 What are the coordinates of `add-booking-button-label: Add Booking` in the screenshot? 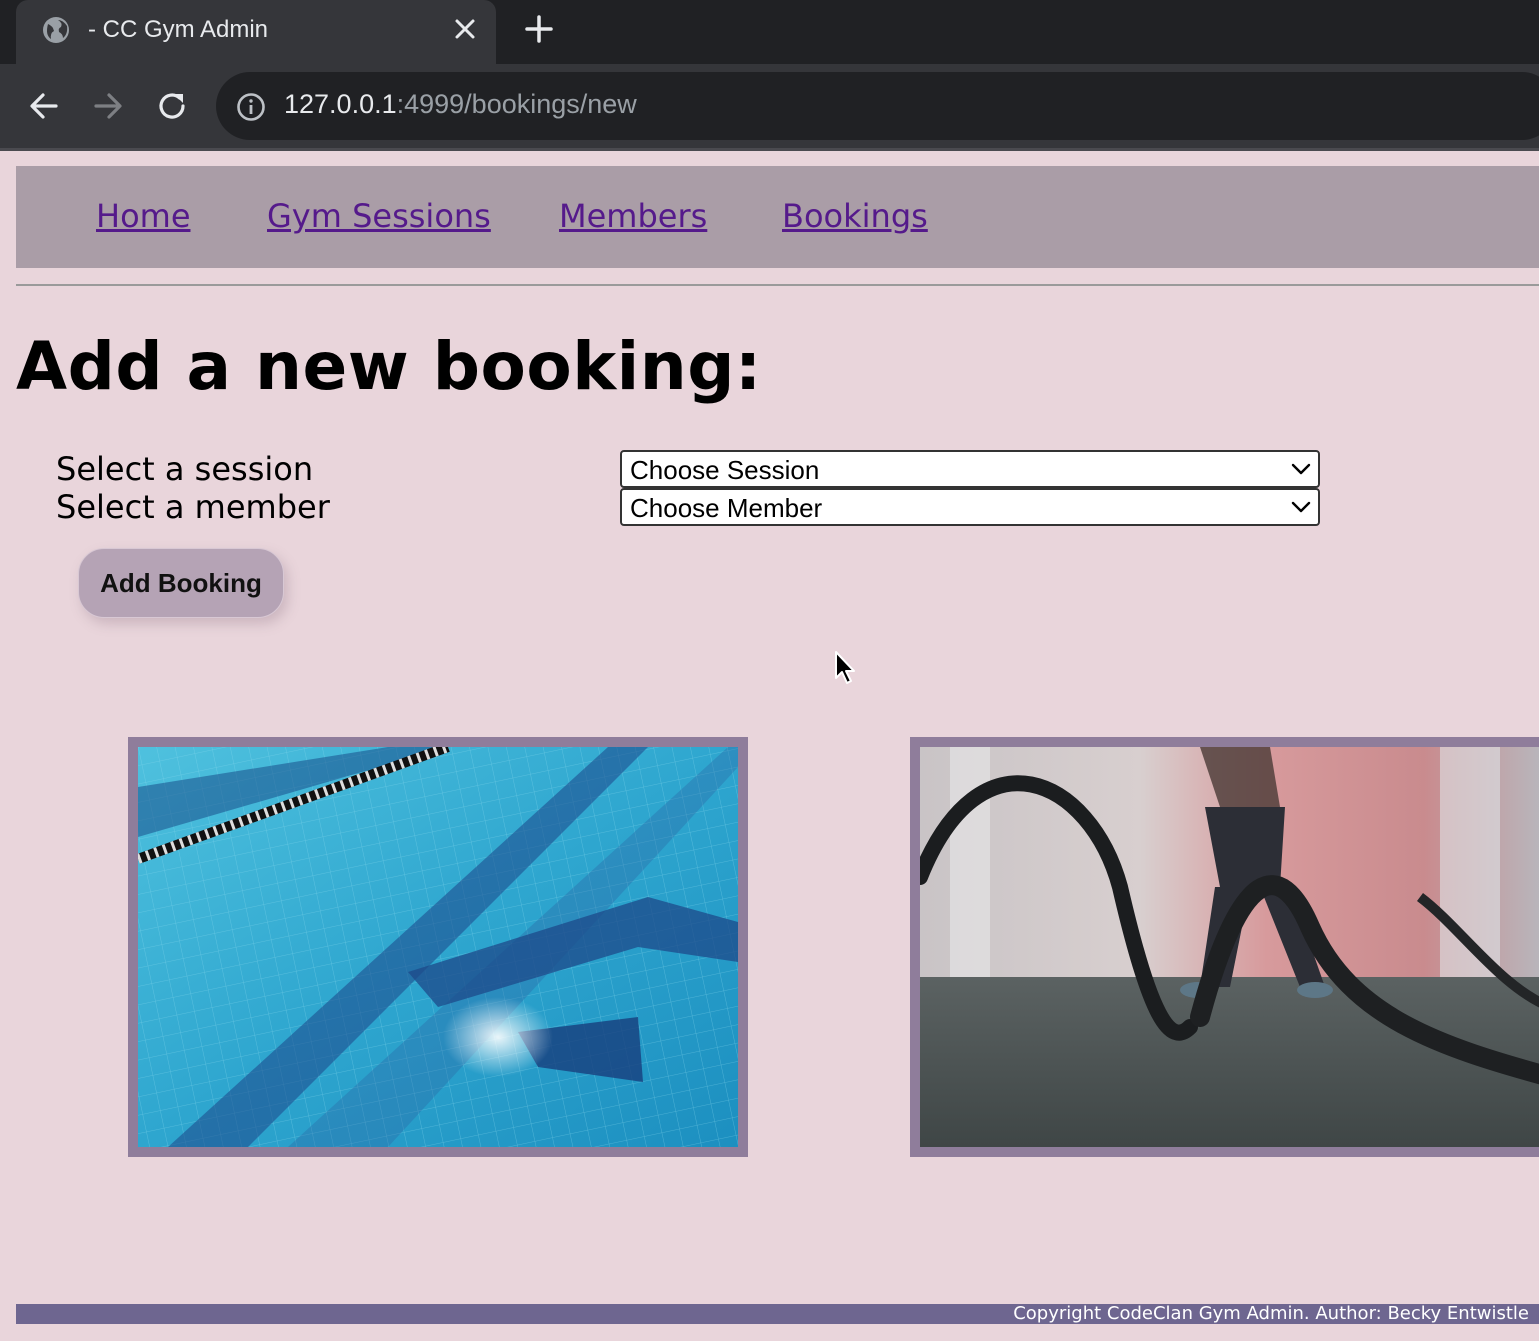 It's located at (181, 583).